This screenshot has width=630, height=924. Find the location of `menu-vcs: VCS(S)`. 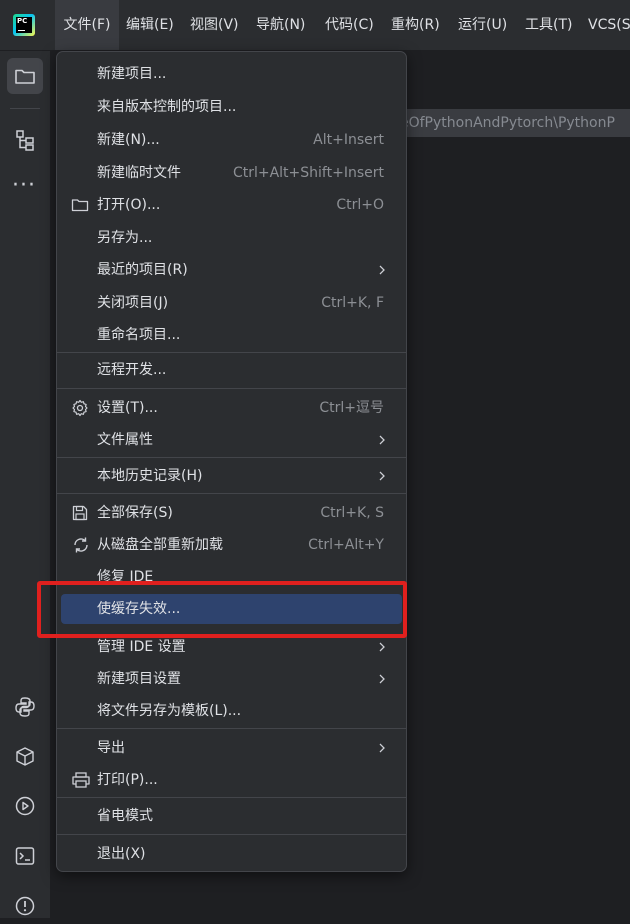

menu-vcs: VCS(S) is located at coordinates (609, 25).